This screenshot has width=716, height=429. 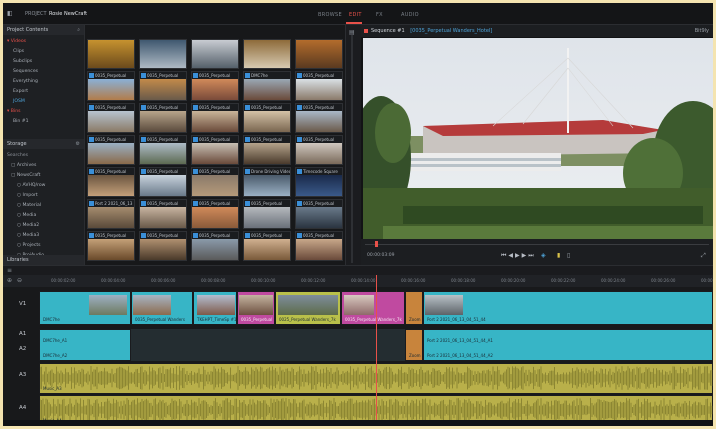 What do you see at coordinates (537, 244) in the screenshot?
I see `viewer-scrub-bar` at bounding box center [537, 244].